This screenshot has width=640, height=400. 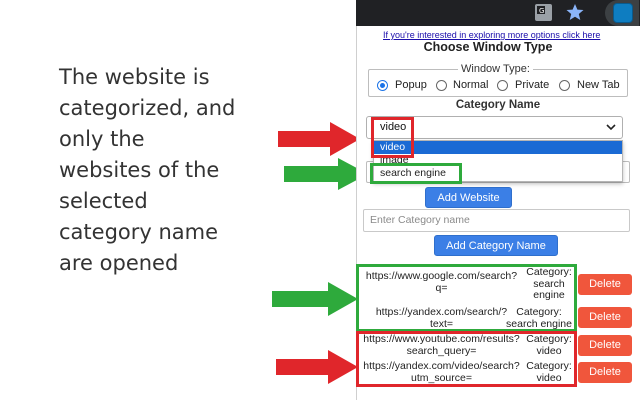 I want to click on add-website-button: Add Website, so click(x=468, y=197).